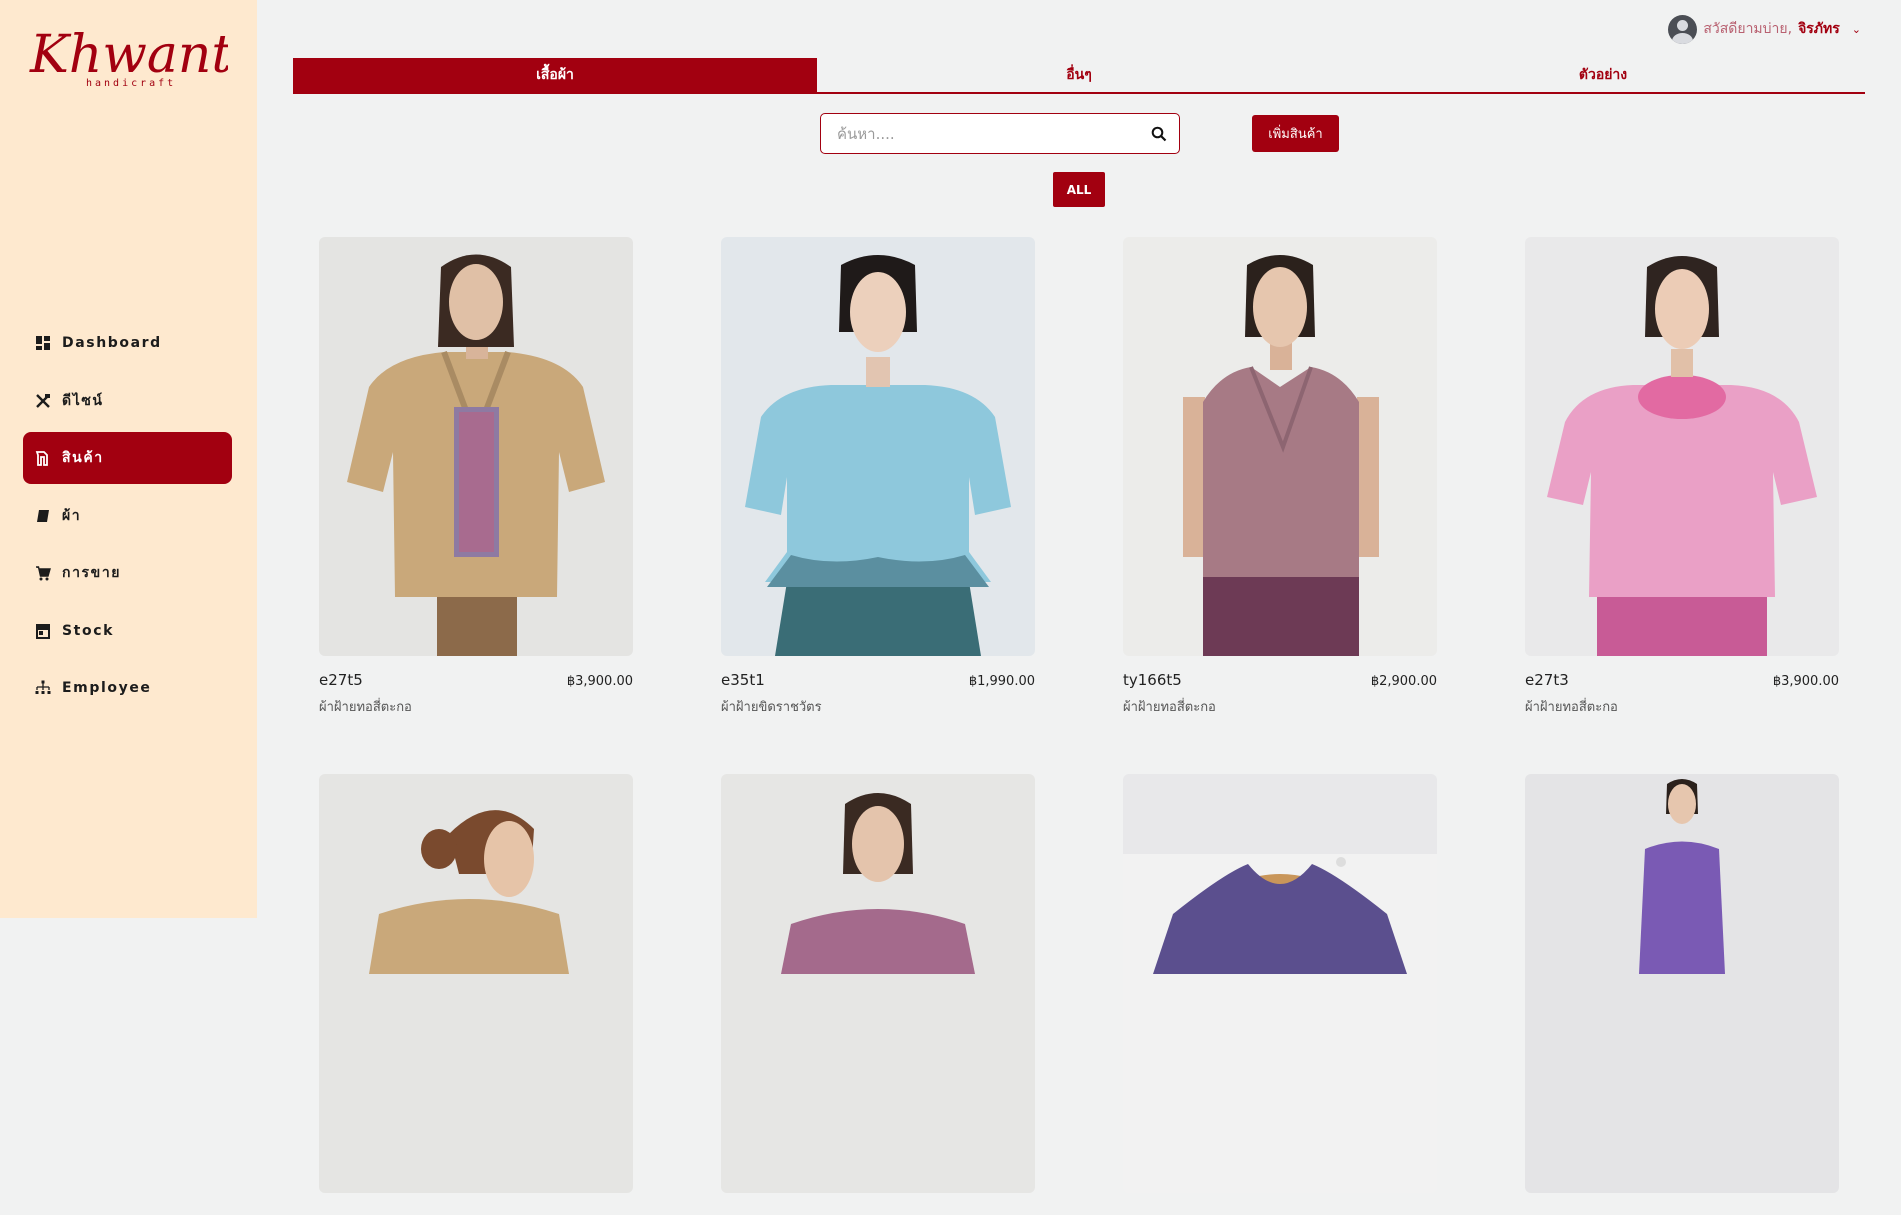  What do you see at coordinates (83, 400) in the screenshot?
I see `sidebar-item-label: ดีไซน์` at bounding box center [83, 400].